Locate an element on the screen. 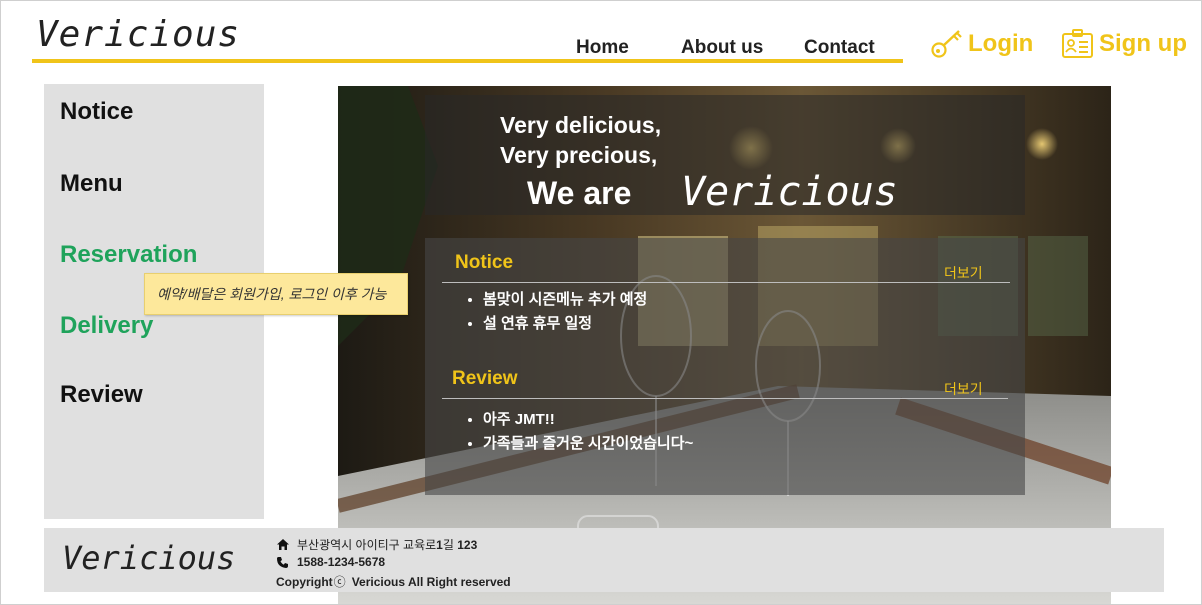 This screenshot has width=1202, height=605. footer-address: 부산광역시 아이티구 교육로 1 길 123 is located at coordinates (376, 544).